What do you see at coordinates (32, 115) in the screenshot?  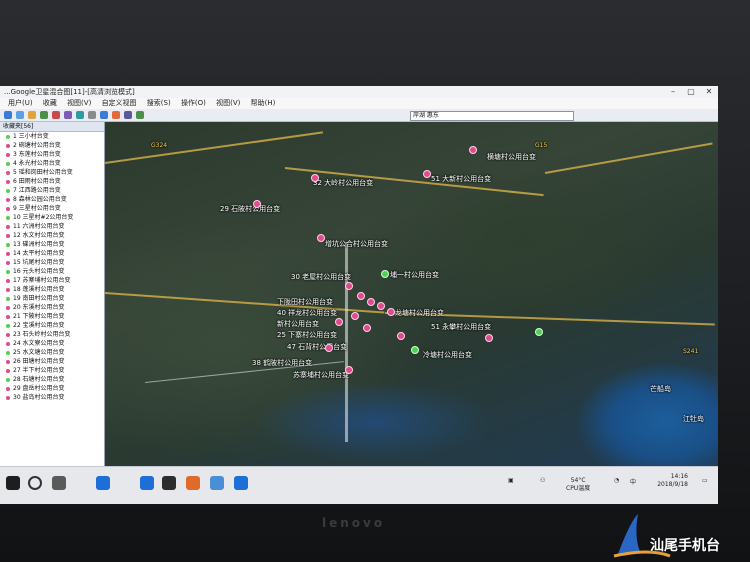 I see `print-icon` at bounding box center [32, 115].